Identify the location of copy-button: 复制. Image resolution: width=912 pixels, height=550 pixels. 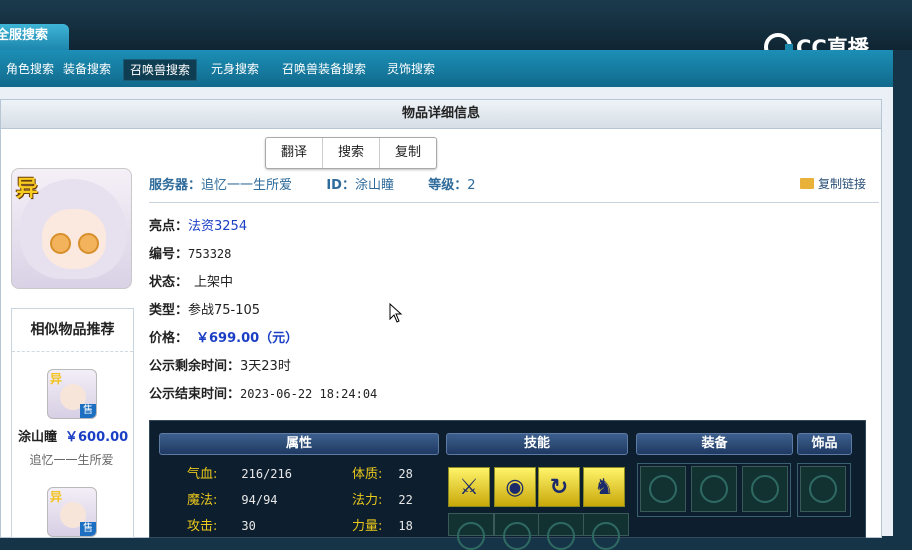
(408, 153).